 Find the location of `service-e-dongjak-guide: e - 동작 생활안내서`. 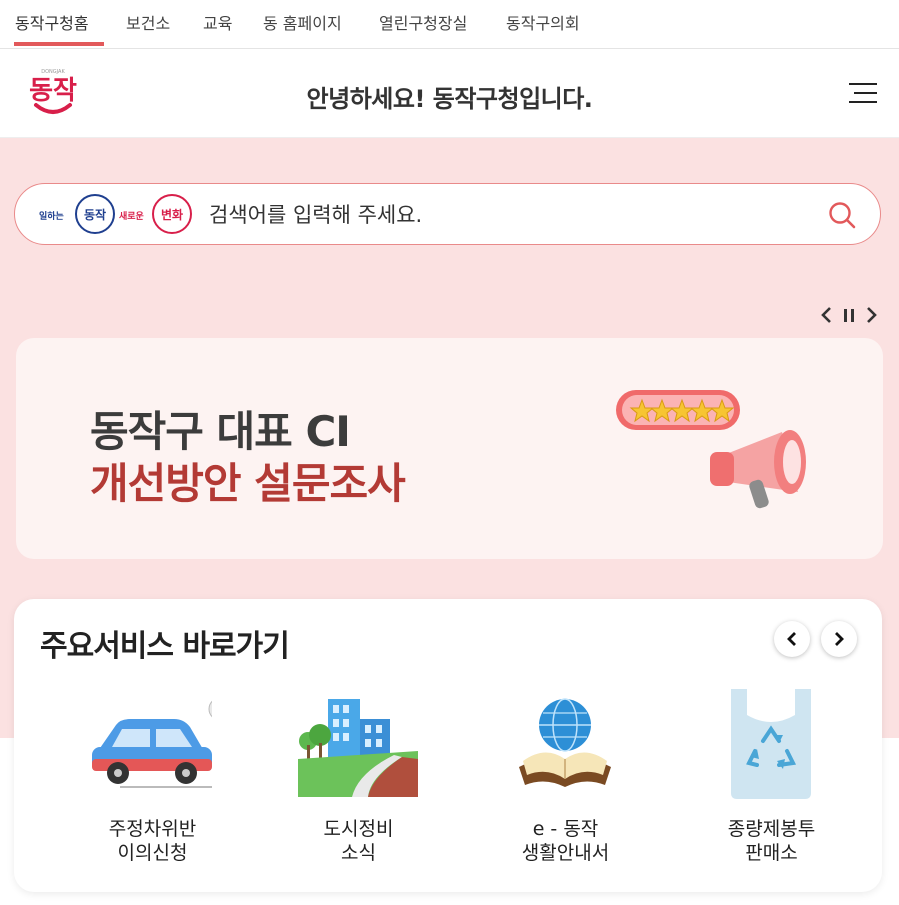

service-e-dongjak-guide: e - 동작 생활안내서 is located at coordinates (558, 779).